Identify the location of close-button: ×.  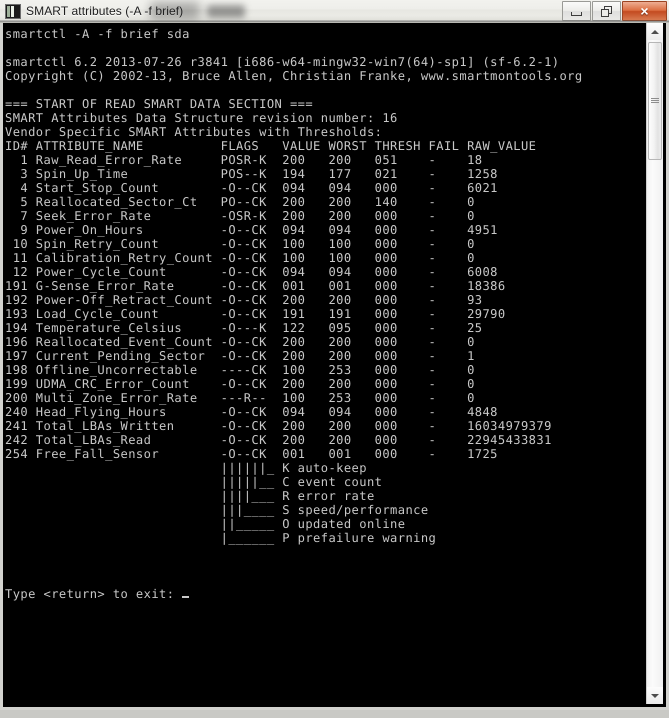
(644, 11).